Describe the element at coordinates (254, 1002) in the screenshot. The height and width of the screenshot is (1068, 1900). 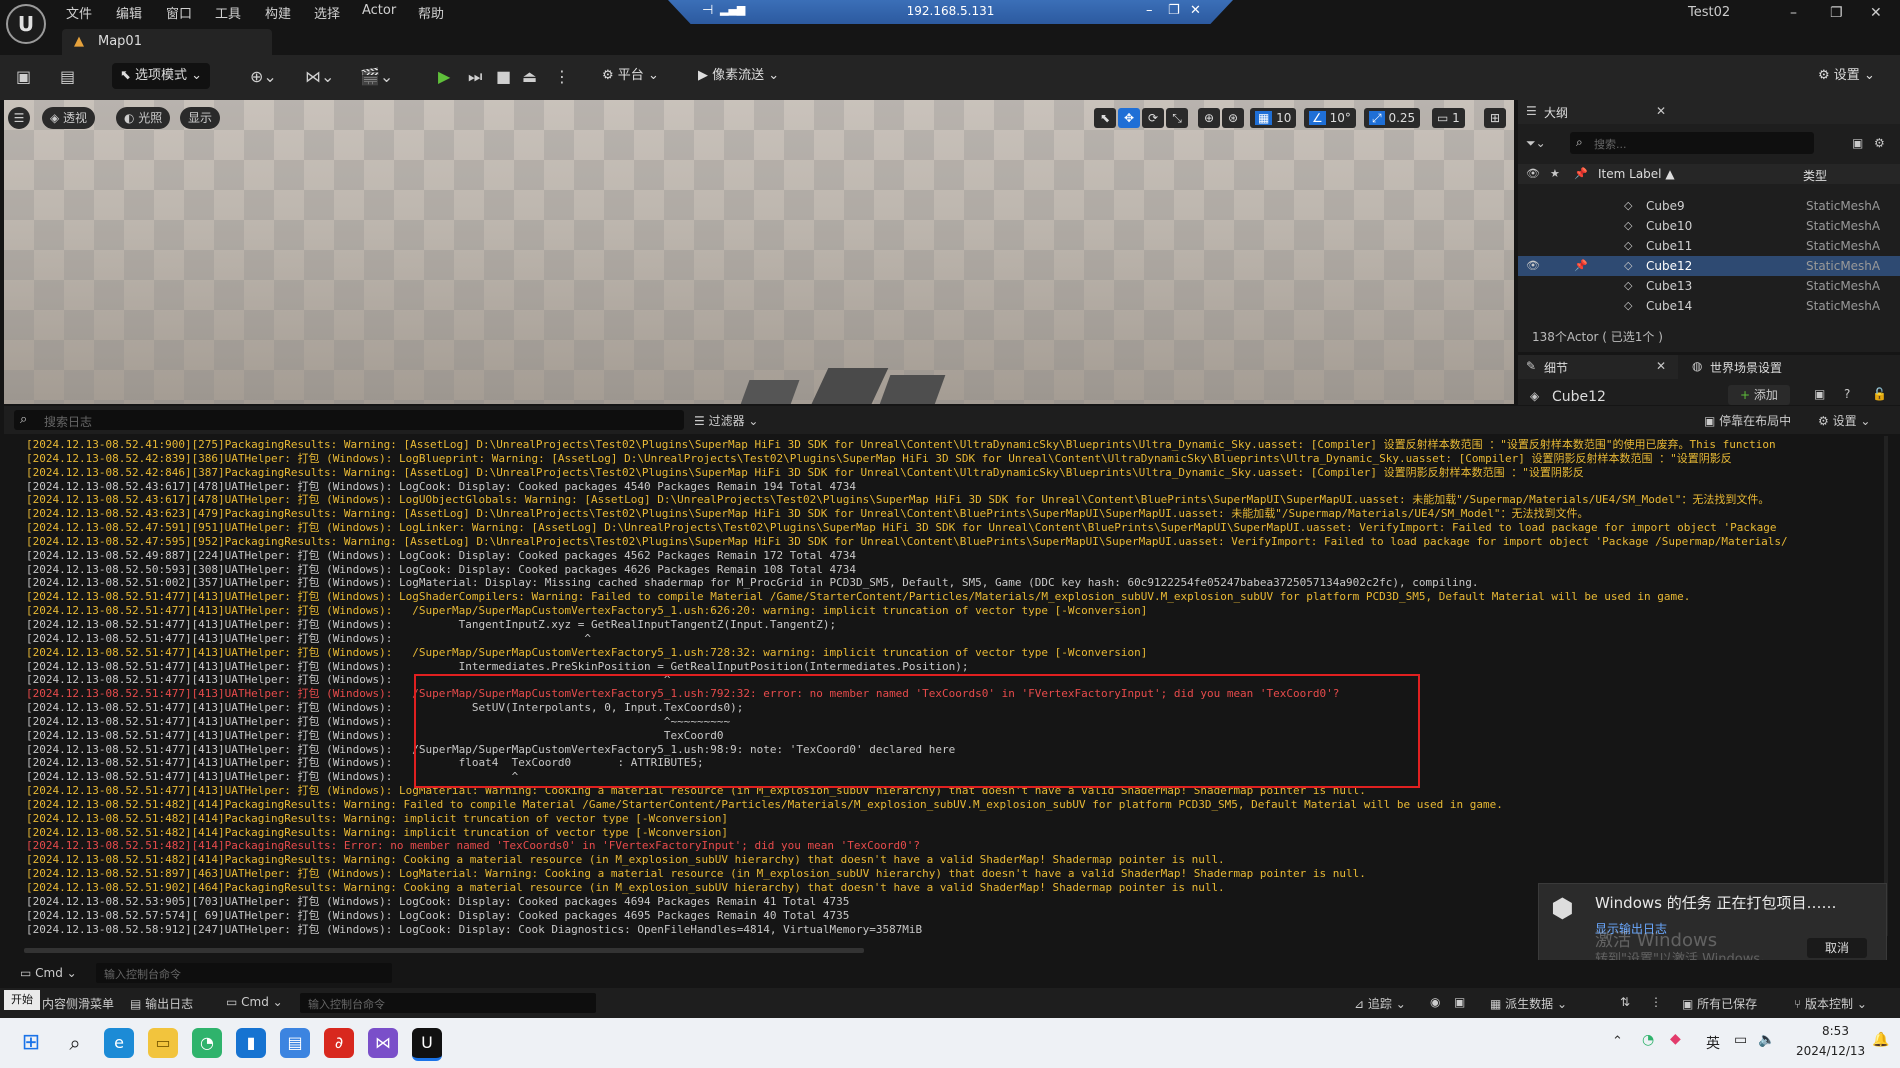
I see `cmd-dropdown-status: ▭ Cmd ⌄` at that location.